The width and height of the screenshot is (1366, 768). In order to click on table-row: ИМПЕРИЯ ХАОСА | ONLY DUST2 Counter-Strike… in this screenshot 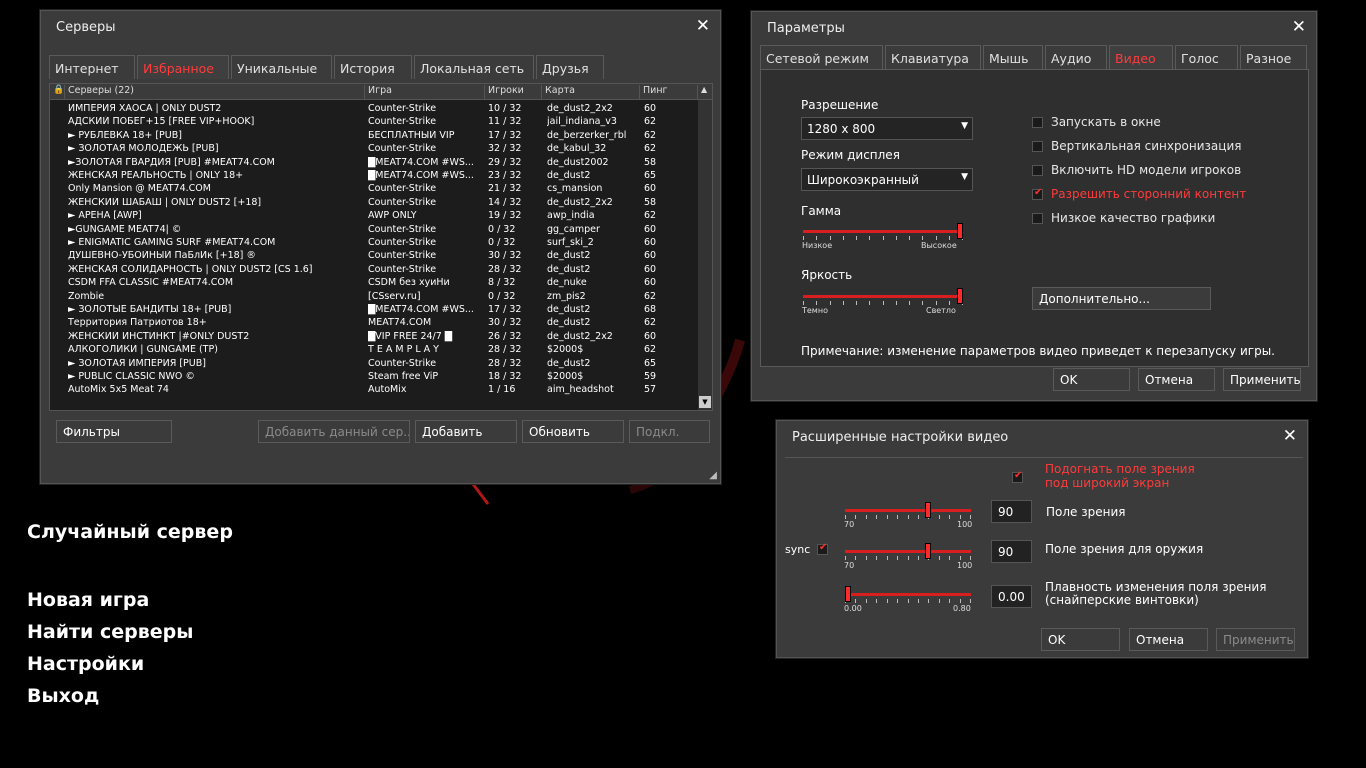, I will do `click(375, 108)`.